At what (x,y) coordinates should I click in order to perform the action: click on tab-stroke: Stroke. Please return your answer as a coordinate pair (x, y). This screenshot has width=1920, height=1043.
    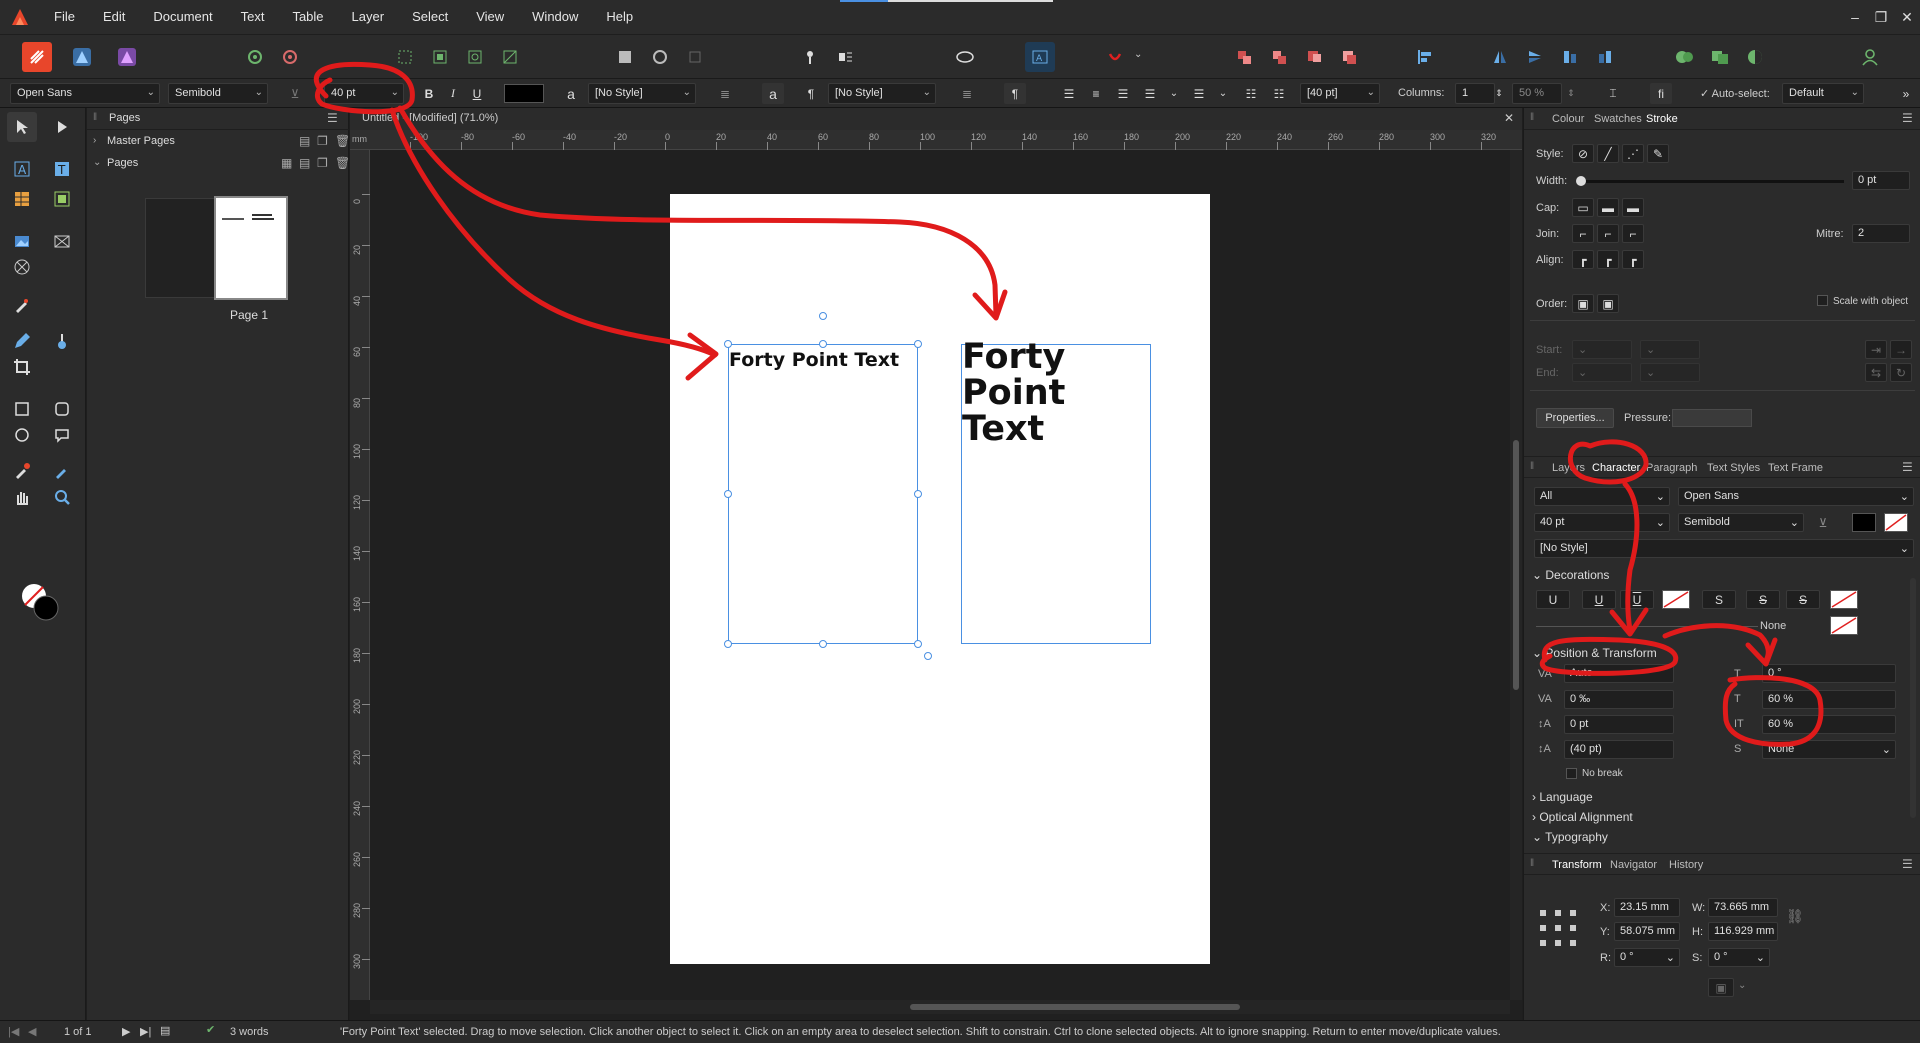
    Looking at the image, I should click on (1662, 119).